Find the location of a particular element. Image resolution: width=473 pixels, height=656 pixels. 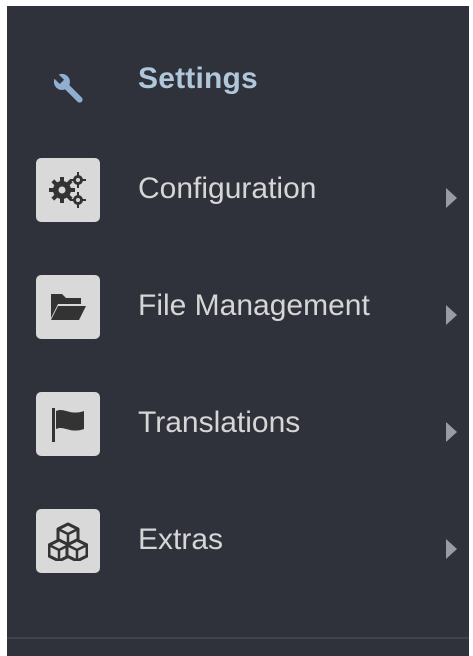

menu-item-label: Configuration is located at coordinates (227, 188).